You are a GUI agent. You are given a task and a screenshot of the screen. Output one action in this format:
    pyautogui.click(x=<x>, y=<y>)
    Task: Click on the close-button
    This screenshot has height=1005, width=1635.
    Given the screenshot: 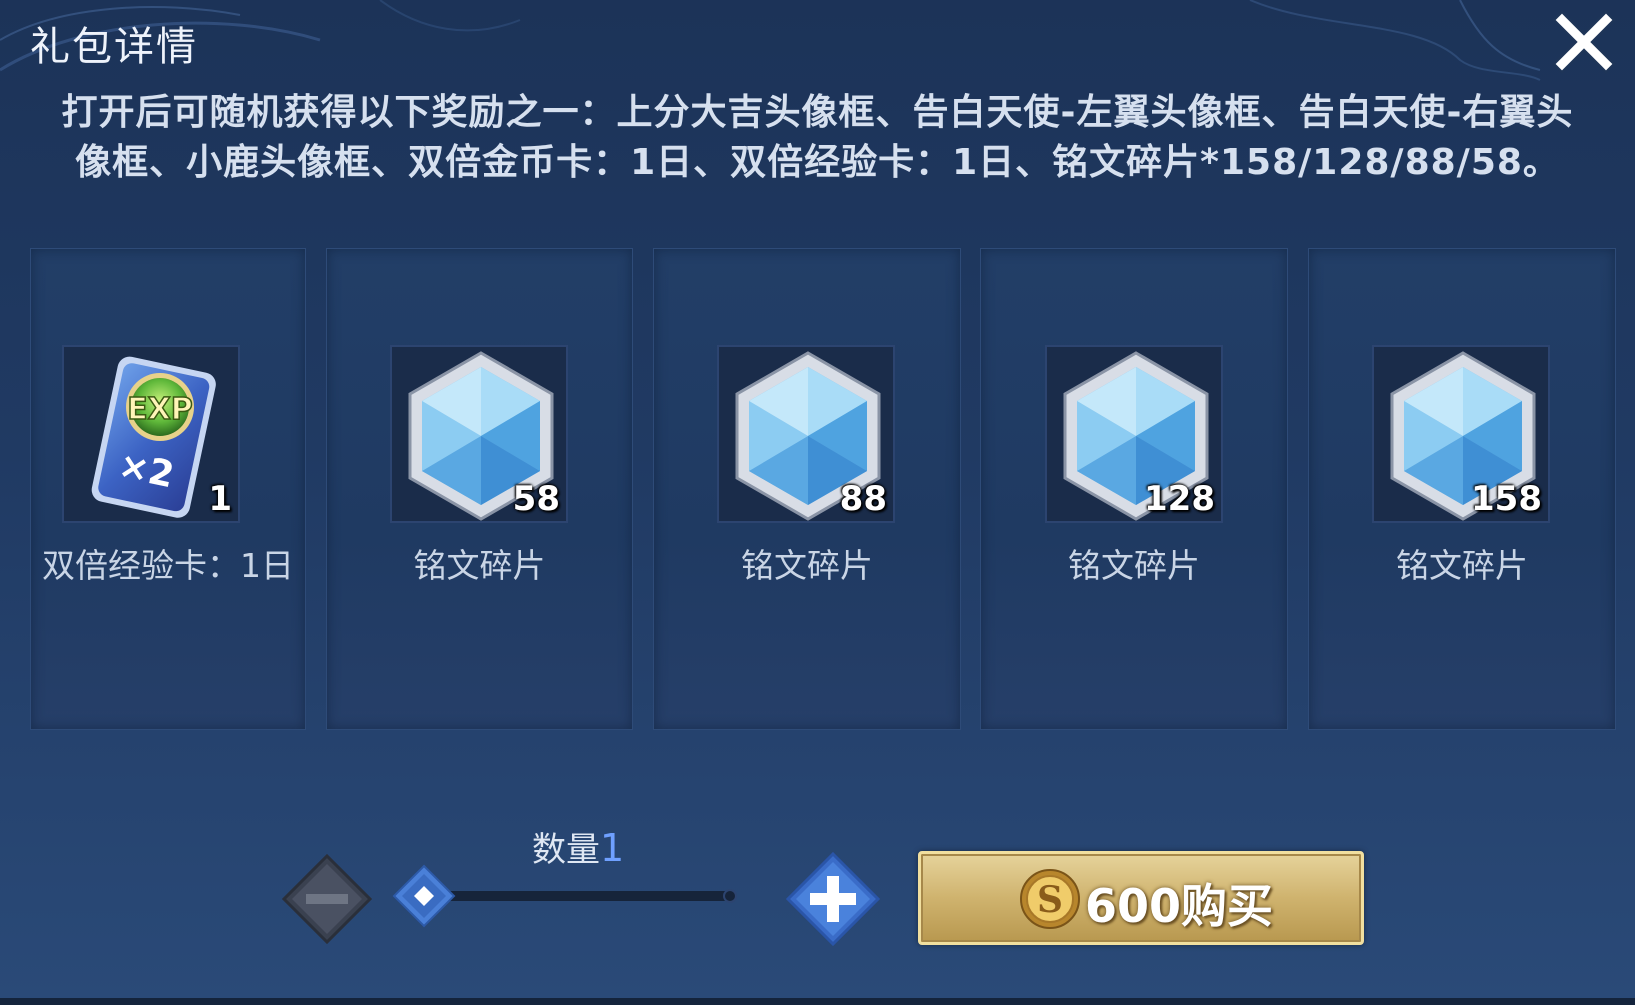 What is the action you would take?
    pyautogui.click(x=1584, y=42)
    